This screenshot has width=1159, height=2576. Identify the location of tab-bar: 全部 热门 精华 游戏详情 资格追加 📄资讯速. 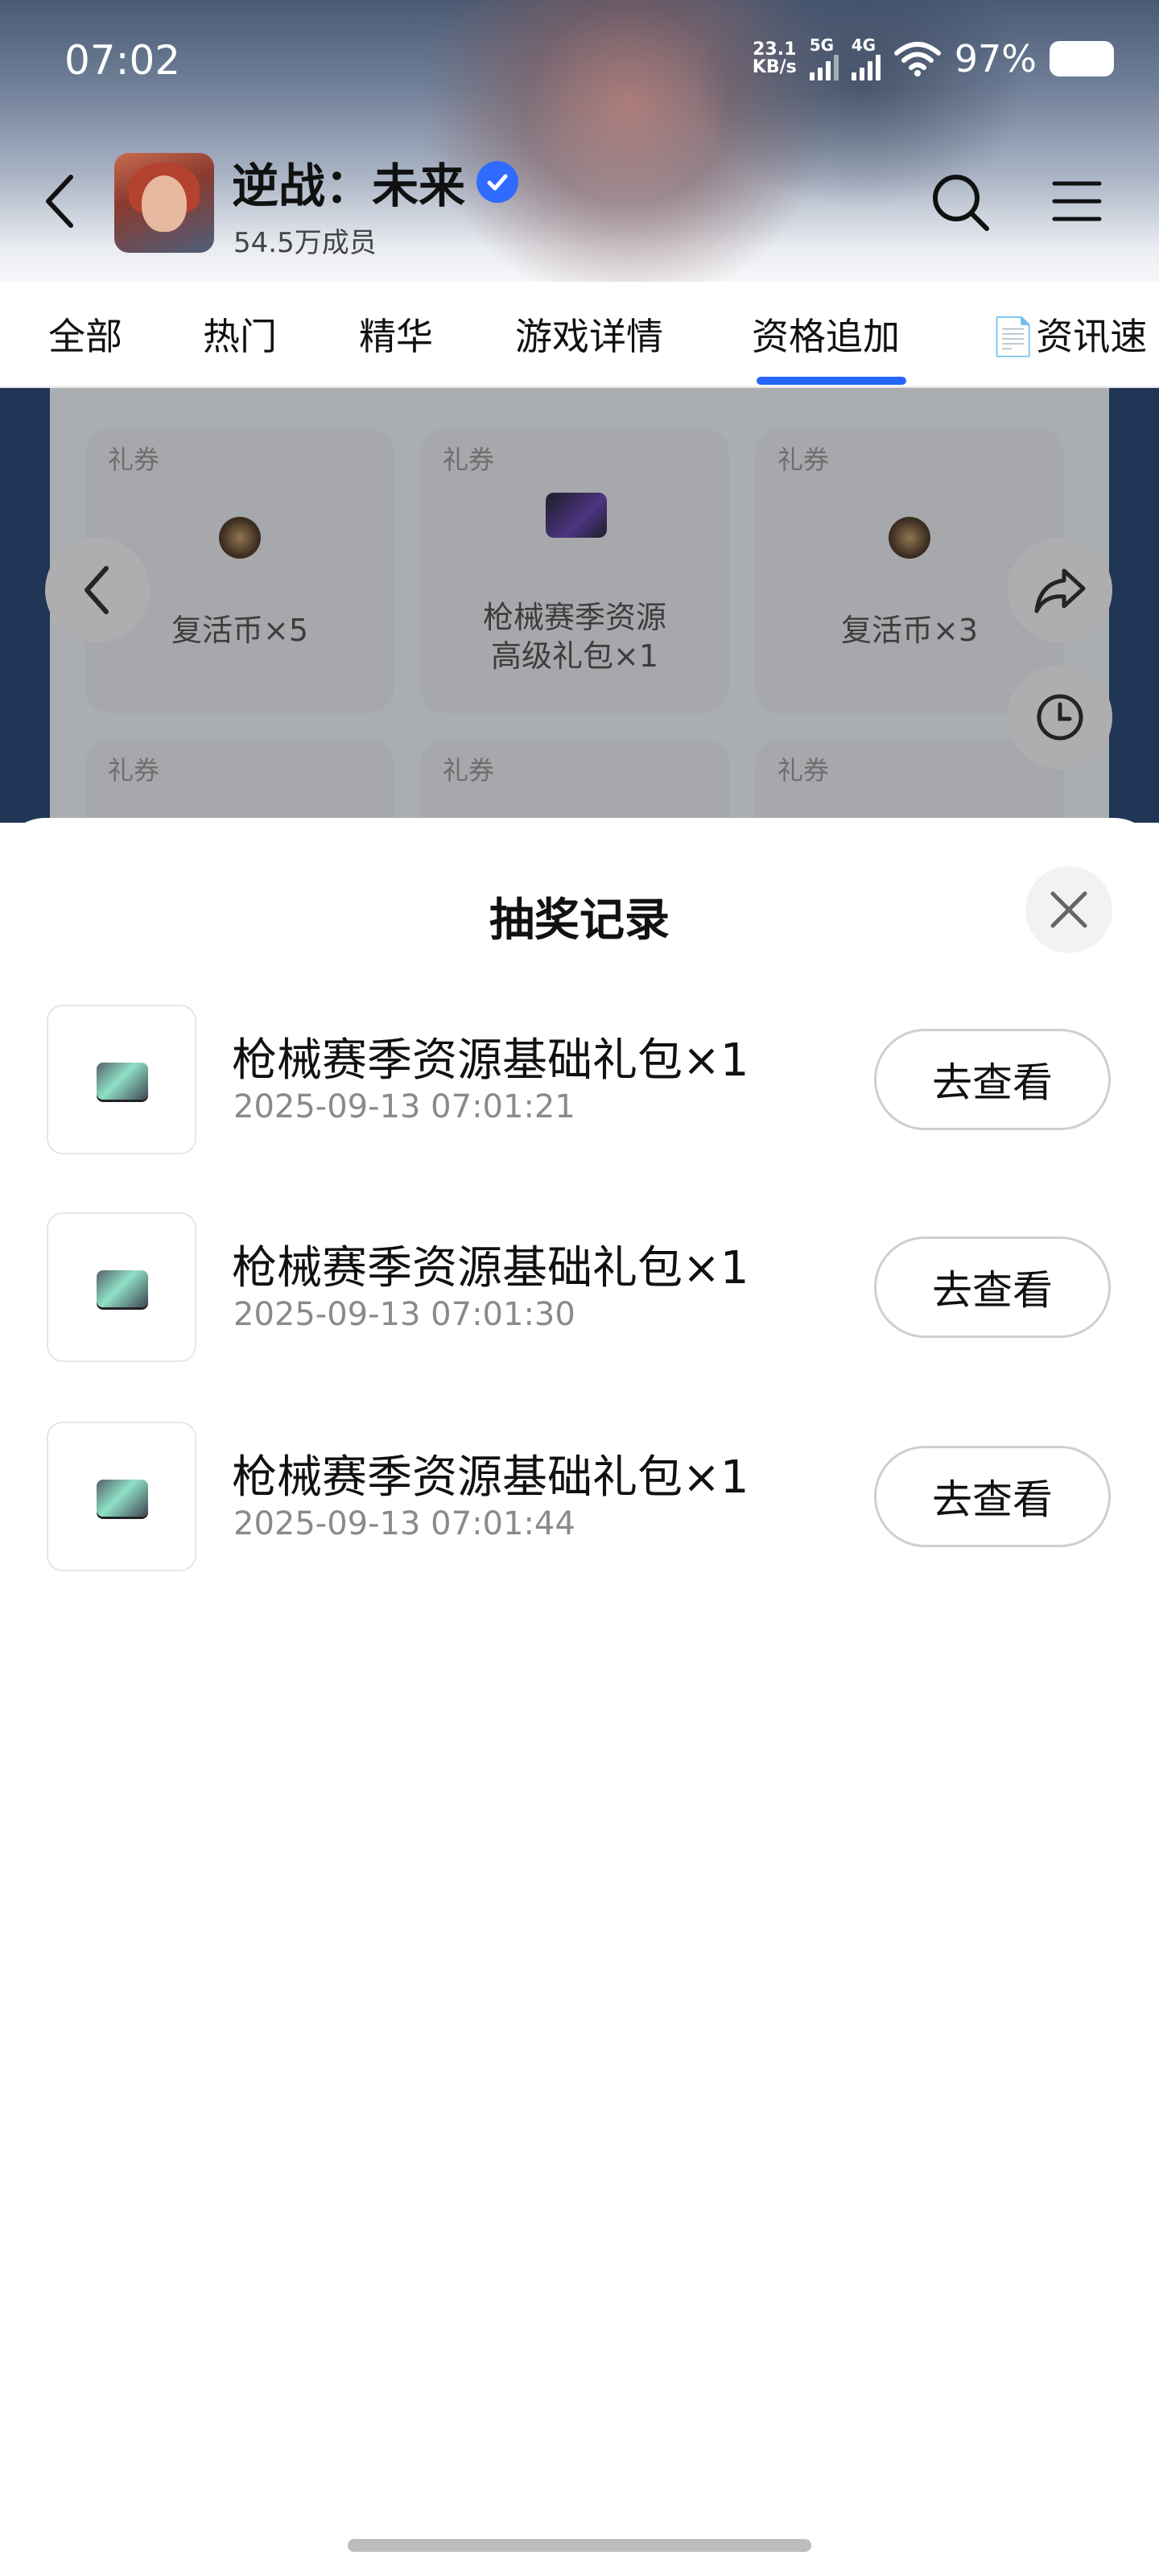
(579, 335).